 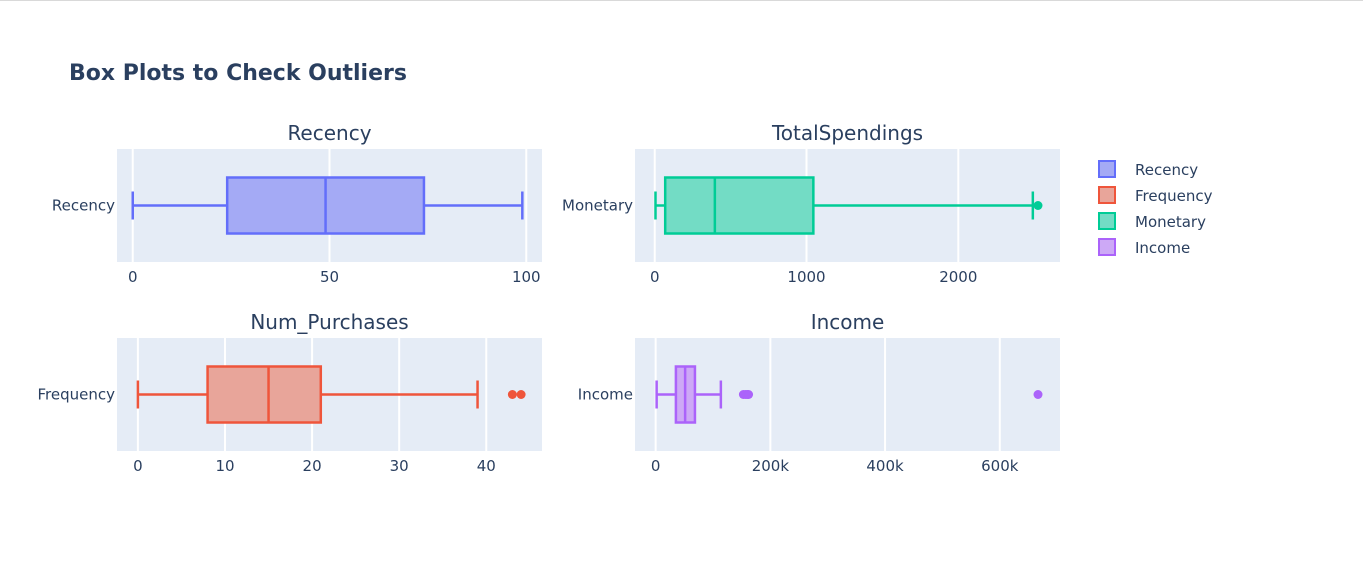 I want to click on x-tick-label: 400k, so click(x=885, y=466).